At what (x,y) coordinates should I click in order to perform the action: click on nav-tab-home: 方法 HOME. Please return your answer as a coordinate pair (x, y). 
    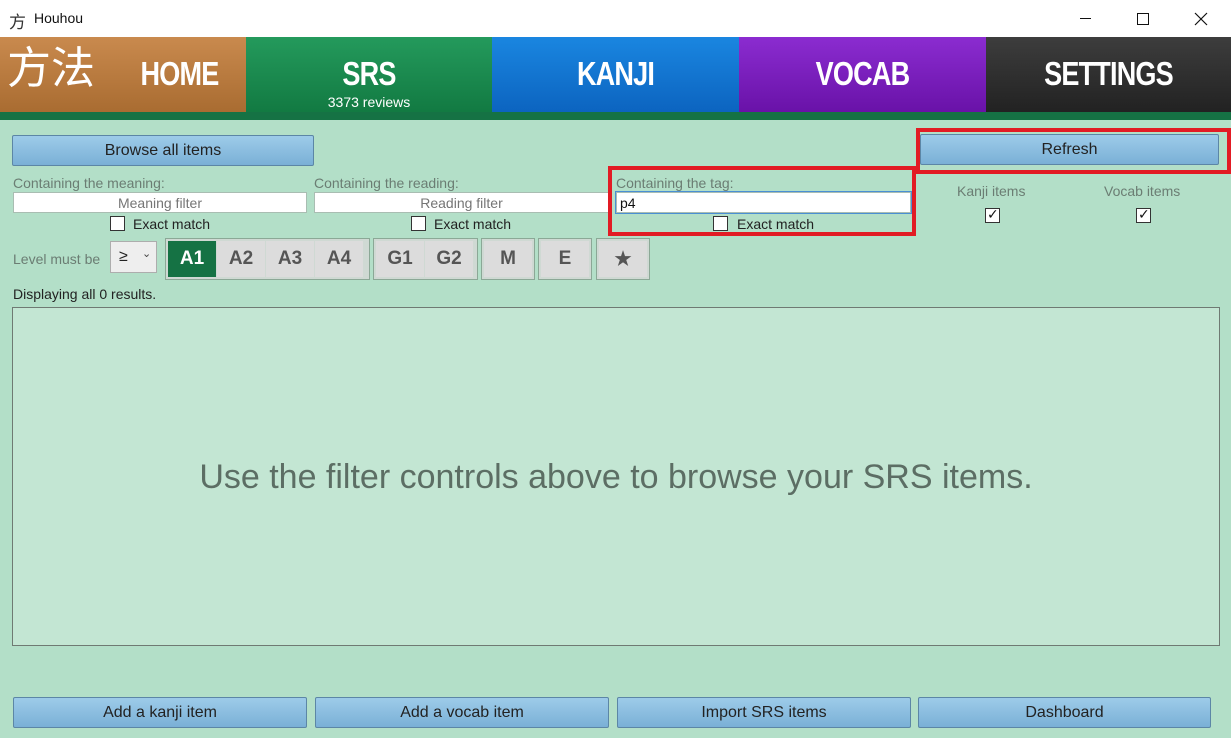
    Looking at the image, I should click on (123, 74).